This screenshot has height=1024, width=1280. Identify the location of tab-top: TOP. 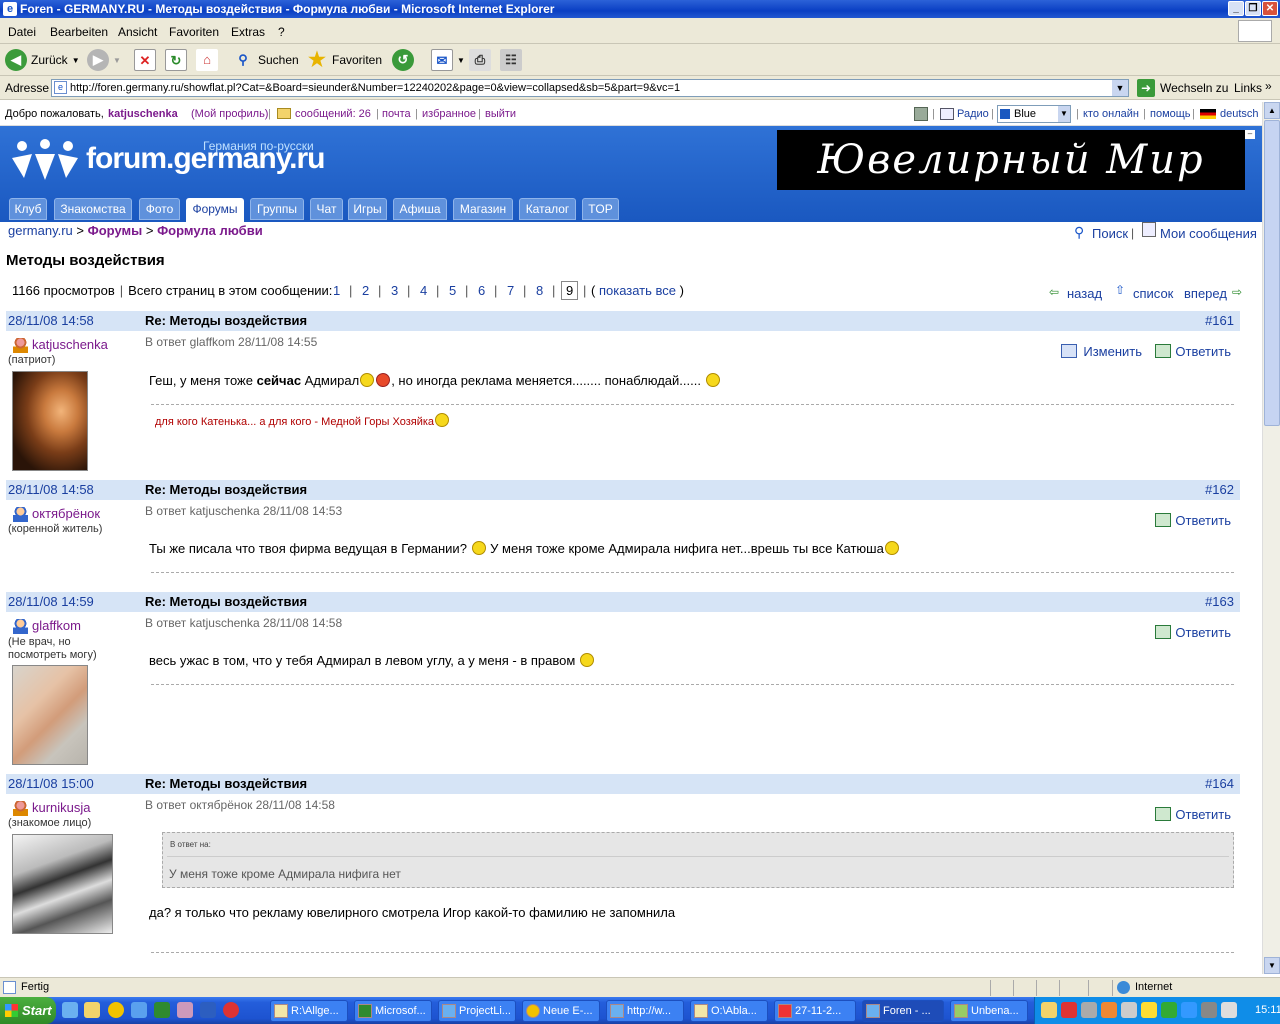
(600, 209).